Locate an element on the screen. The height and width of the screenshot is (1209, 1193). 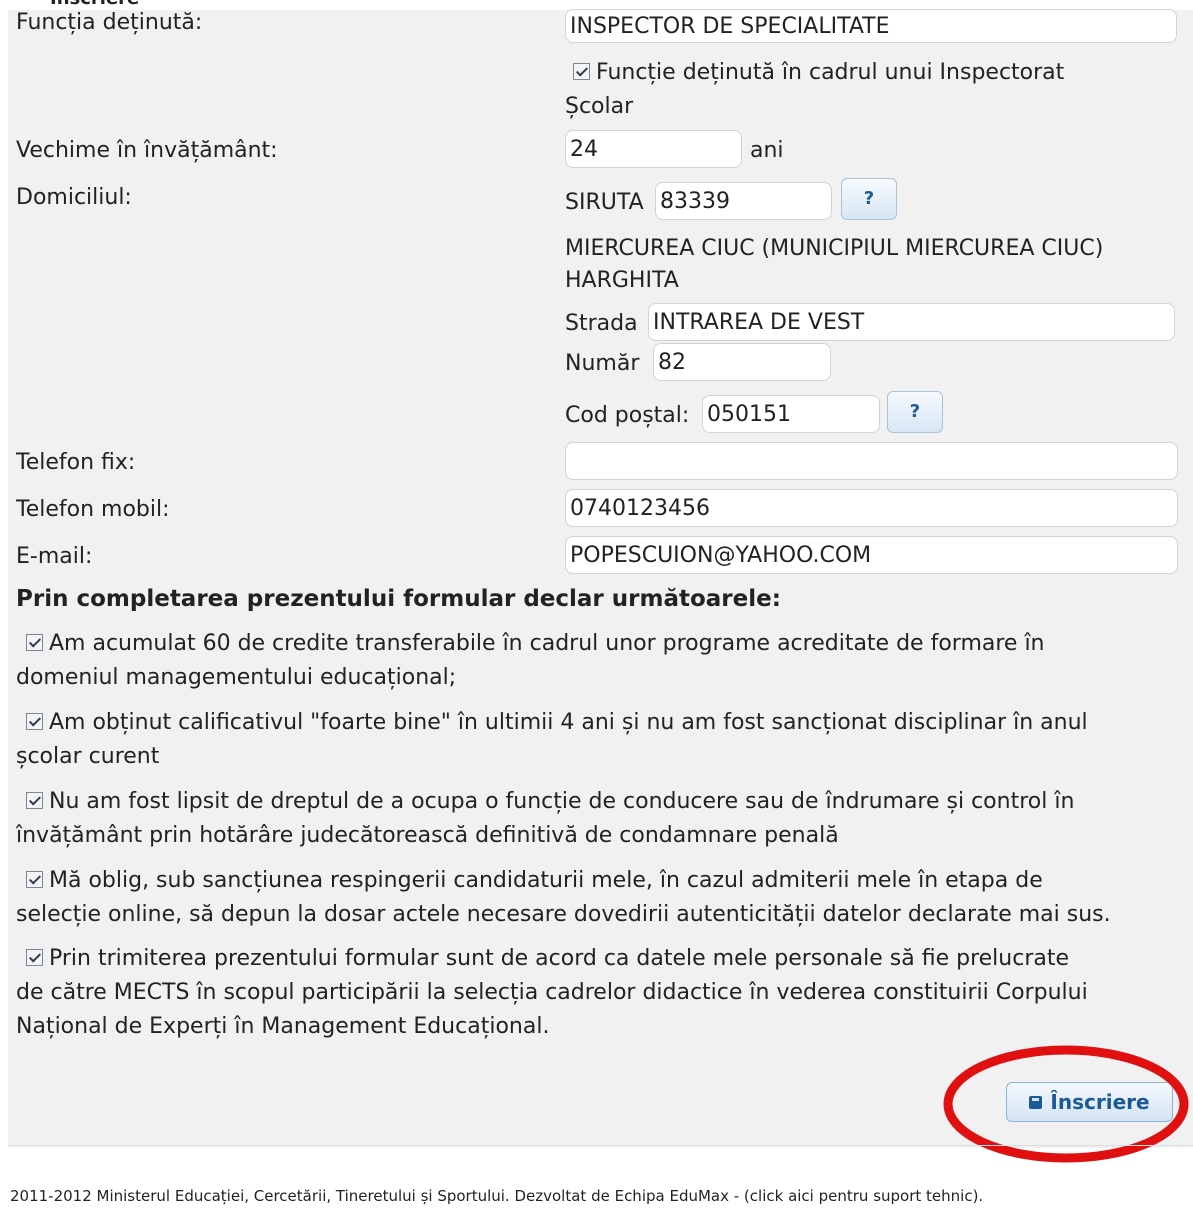
declaratie-3-checkbox is located at coordinates (34, 800).